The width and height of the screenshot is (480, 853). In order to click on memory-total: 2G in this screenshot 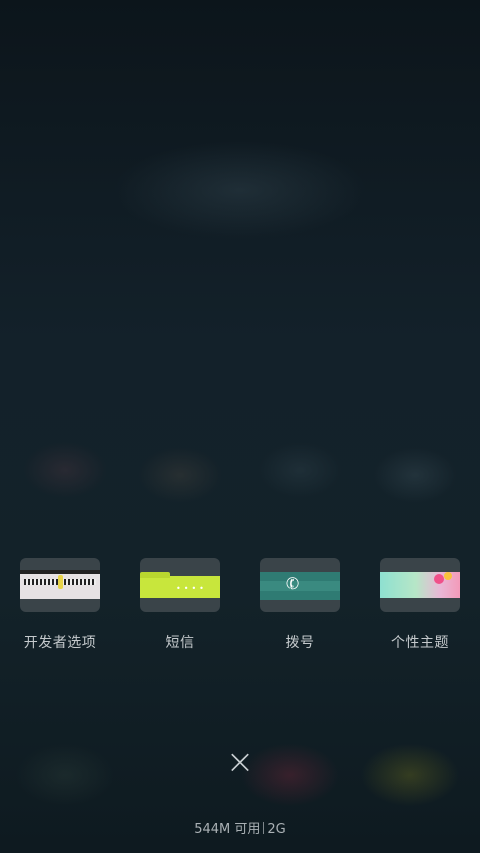, I will do `click(276, 829)`.